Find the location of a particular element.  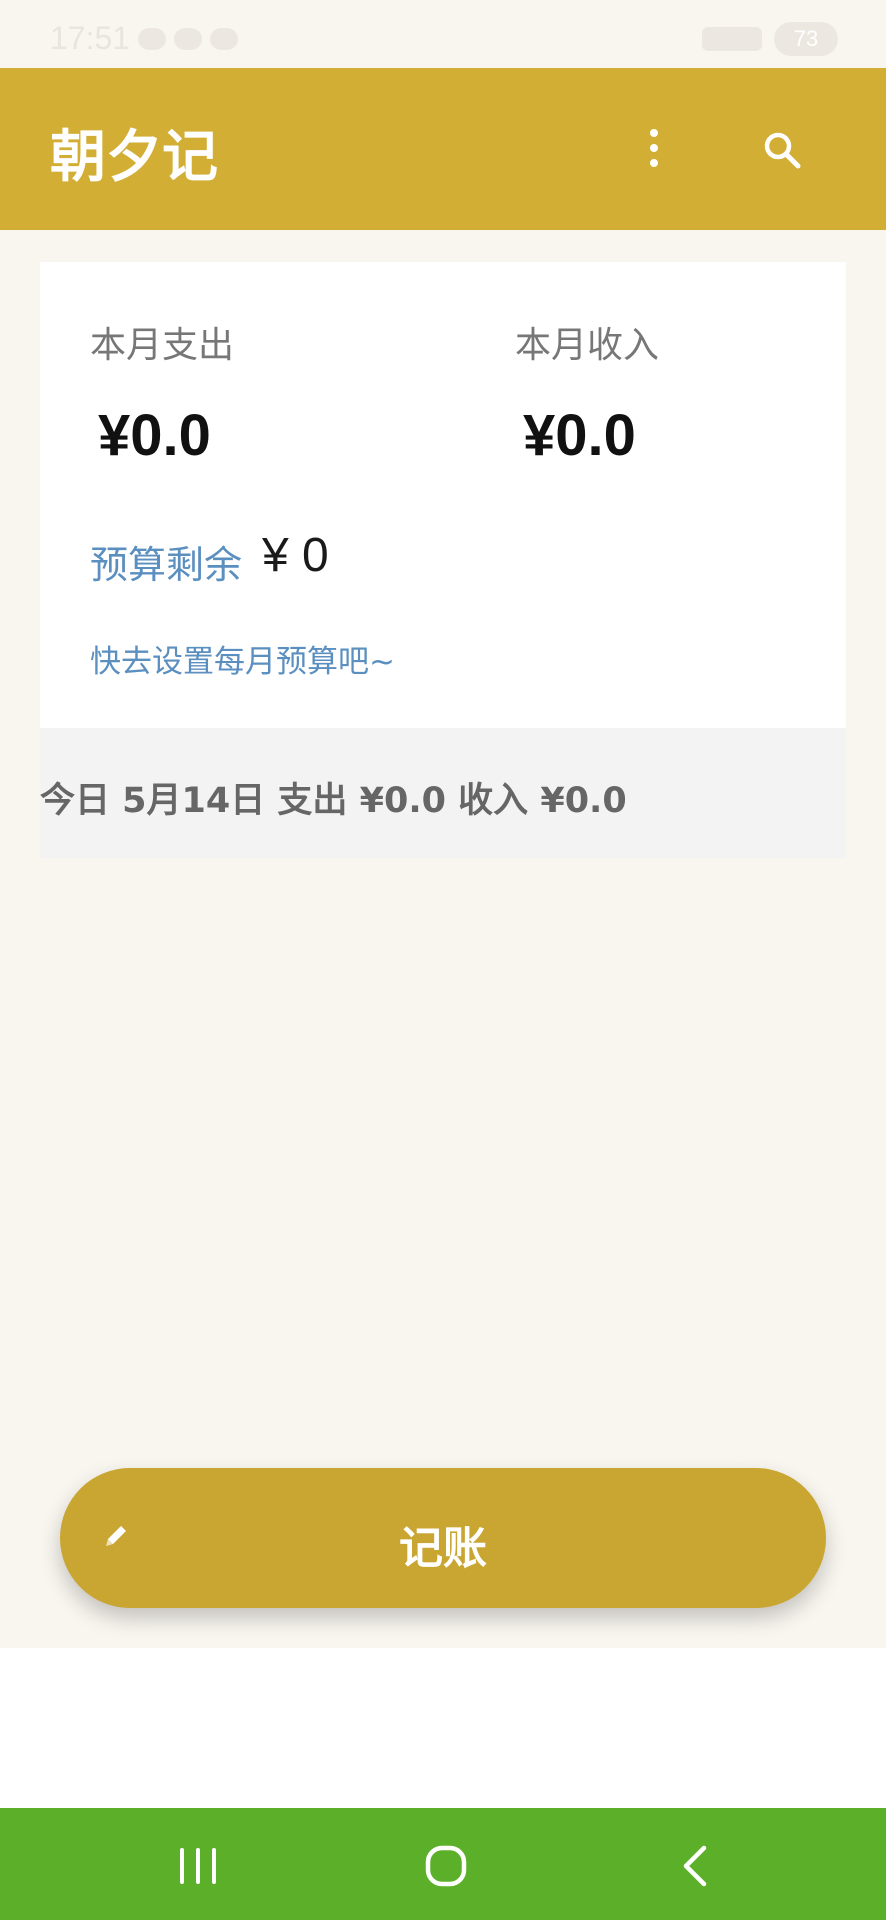

system-navigation-bar is located at coordinates (443, 1864).